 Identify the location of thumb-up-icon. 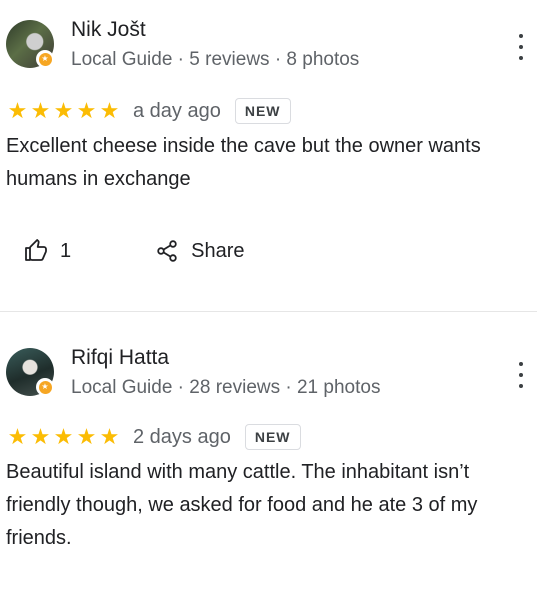
(36, 250).